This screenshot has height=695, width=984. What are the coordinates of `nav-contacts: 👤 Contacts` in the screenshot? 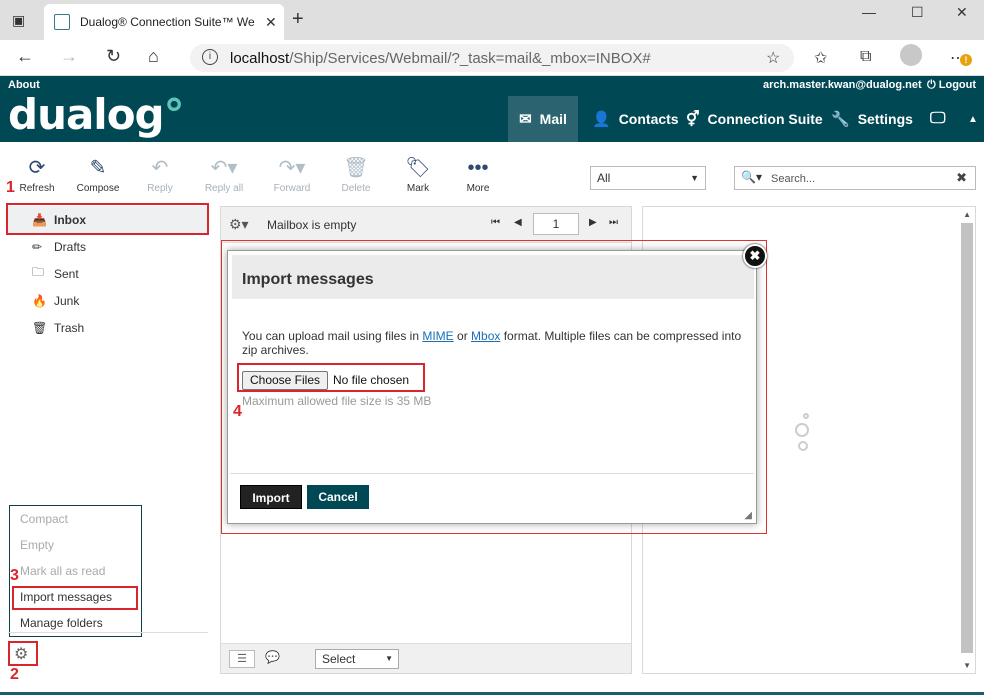 It's located at (635, 119).